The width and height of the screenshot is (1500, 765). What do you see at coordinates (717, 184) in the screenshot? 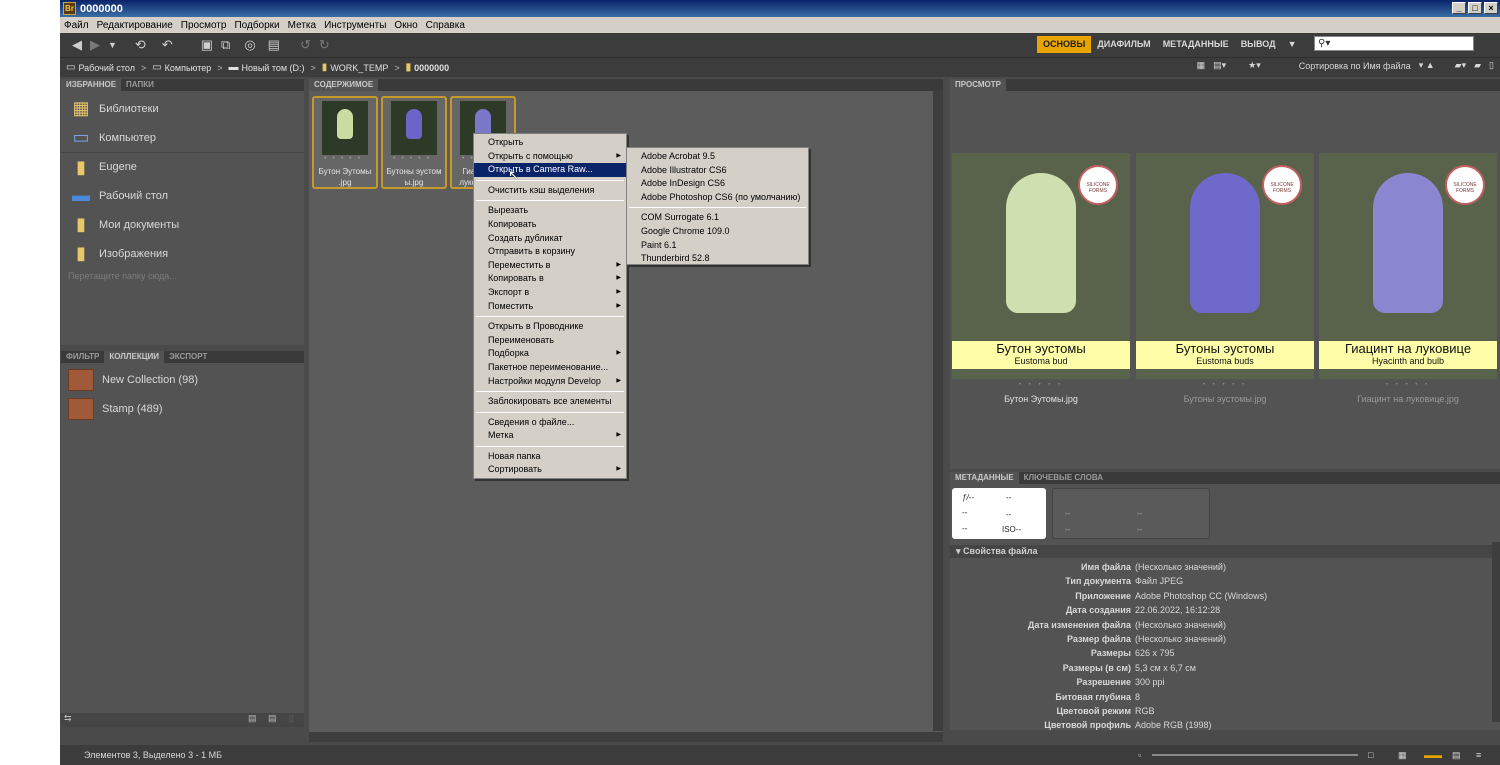
I see `open-with-app-item: Adobe InDesign CS6` at bounding box center [717, 184].